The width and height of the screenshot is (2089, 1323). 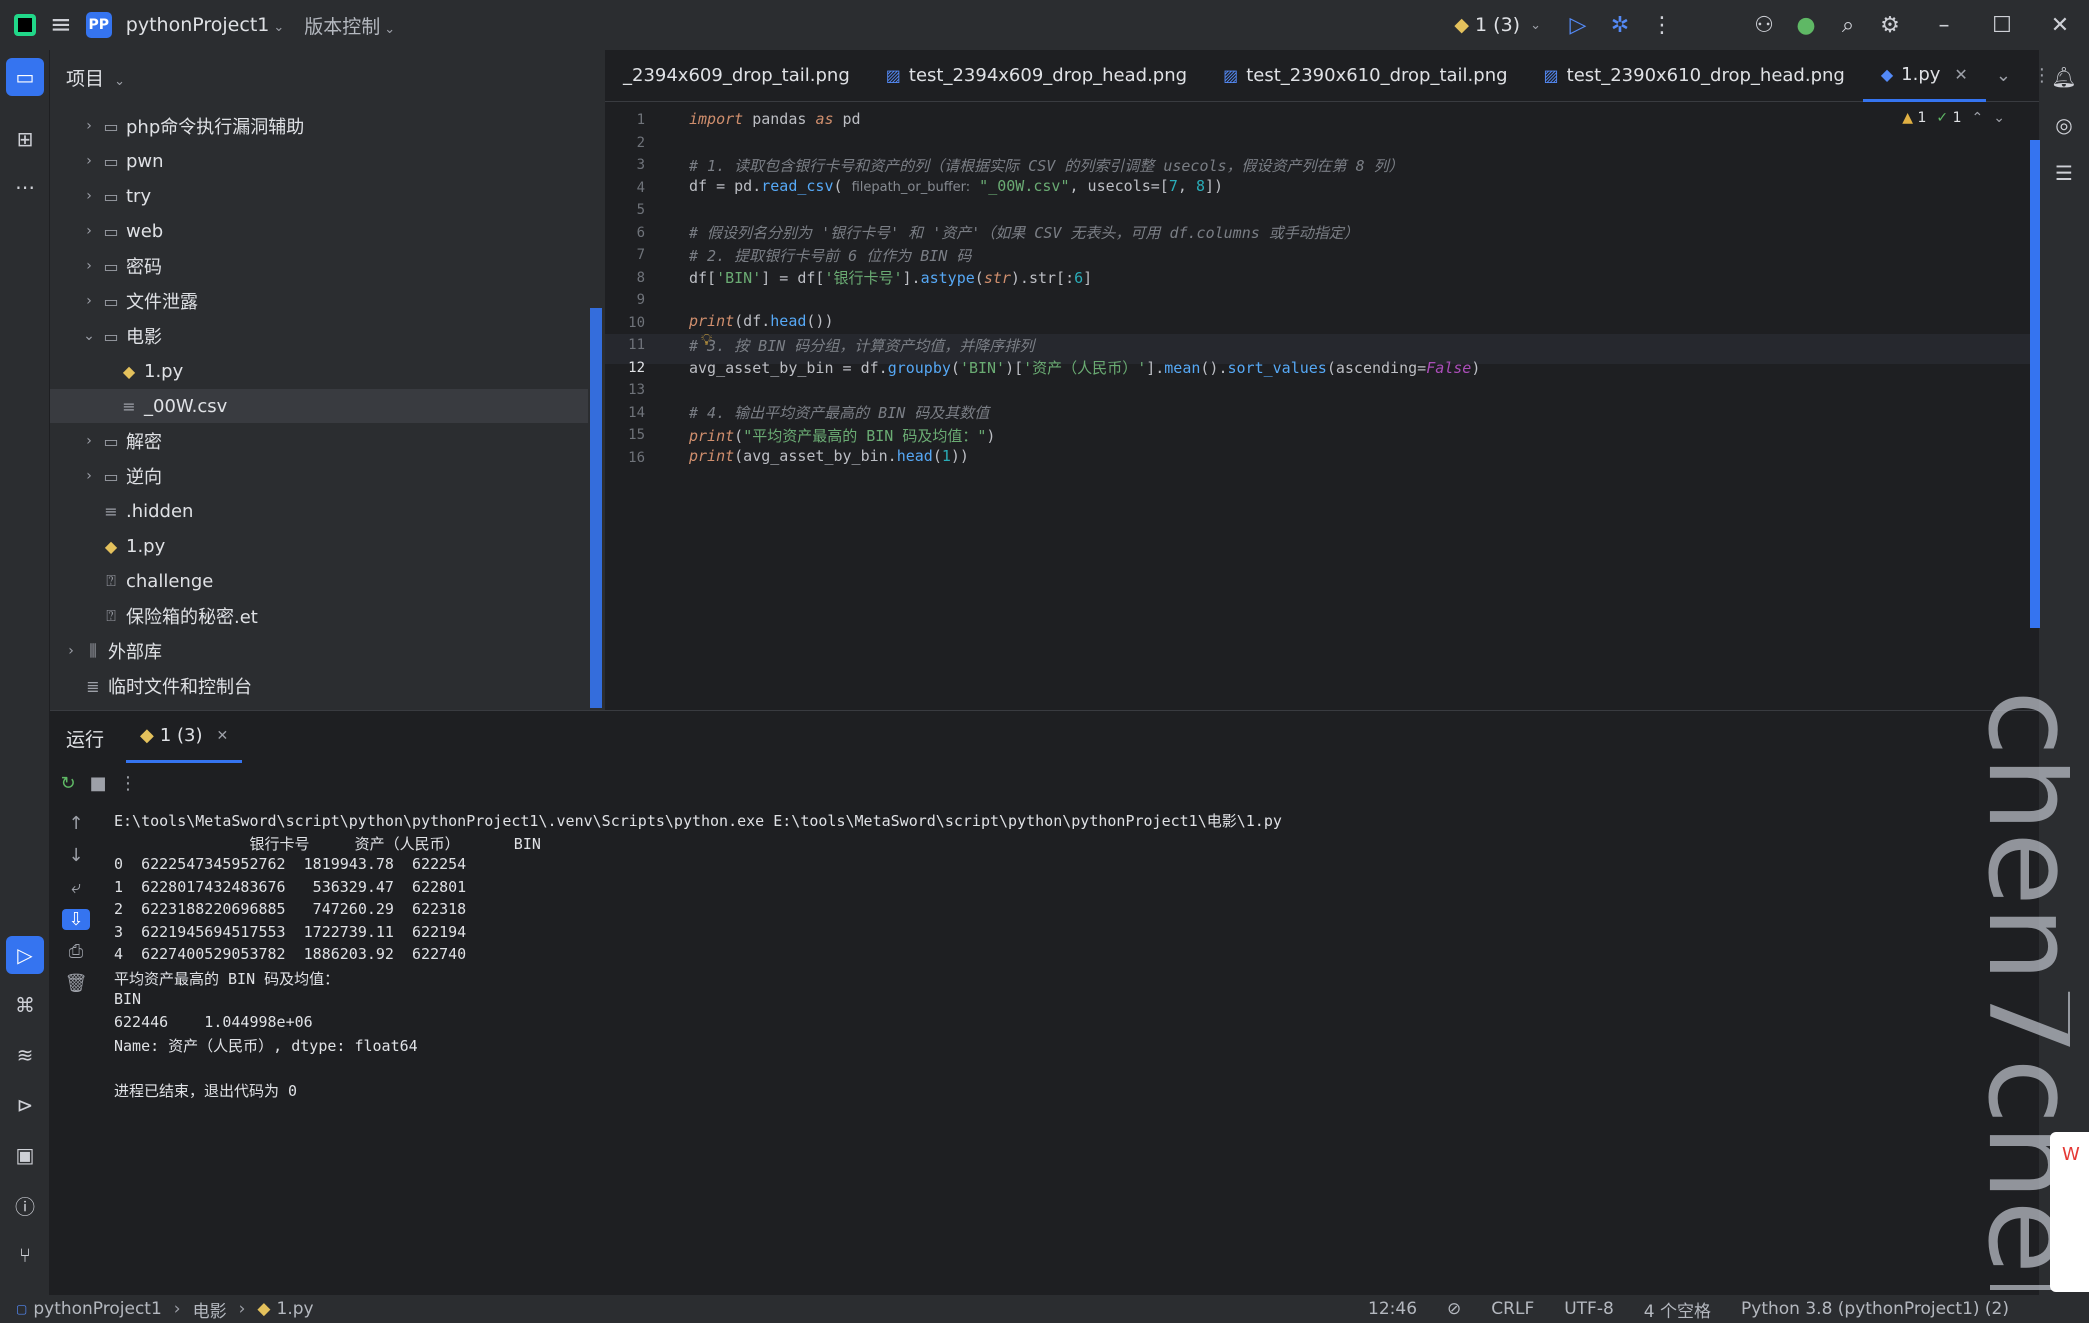 I want to click on git-icon: ⑂, so click(x=25, y=1255).